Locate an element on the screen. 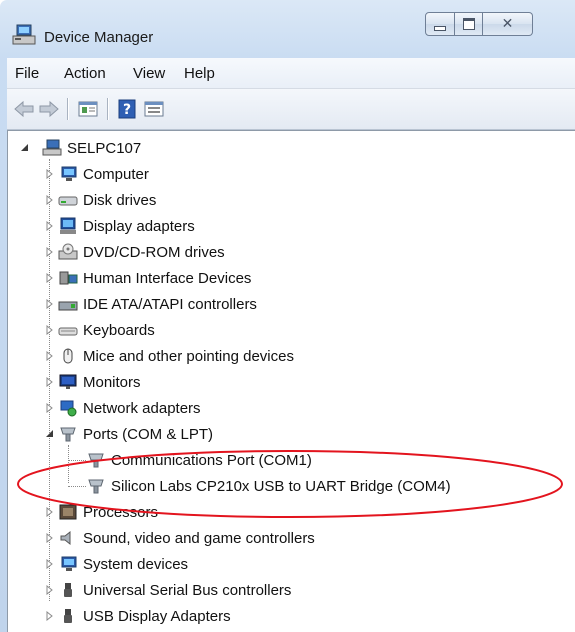 The width and height of the screenshot is (575, 632). tree-category: USB Display Adapters is located at coordinates (144, 616).